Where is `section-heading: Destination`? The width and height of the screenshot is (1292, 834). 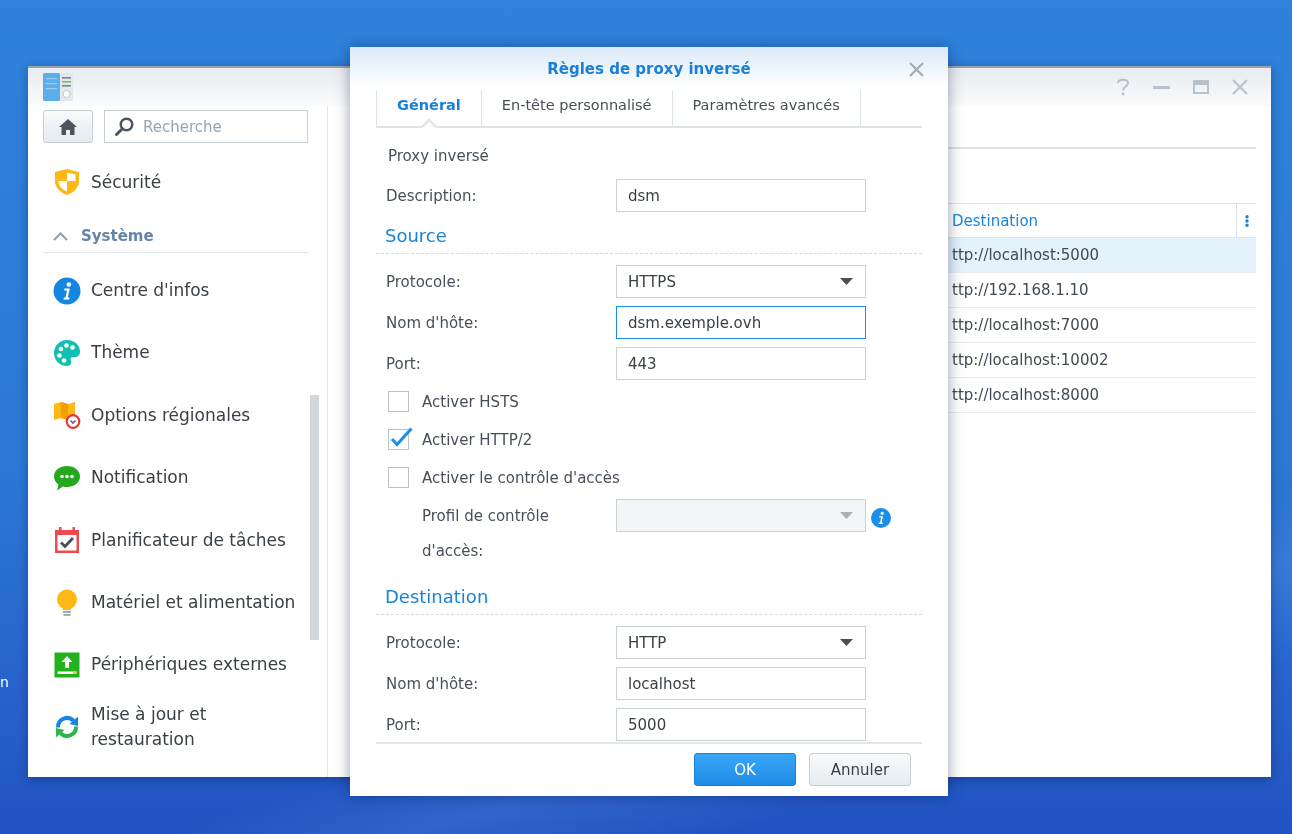
section-heading: Destination is located at coordinates (437, 597).